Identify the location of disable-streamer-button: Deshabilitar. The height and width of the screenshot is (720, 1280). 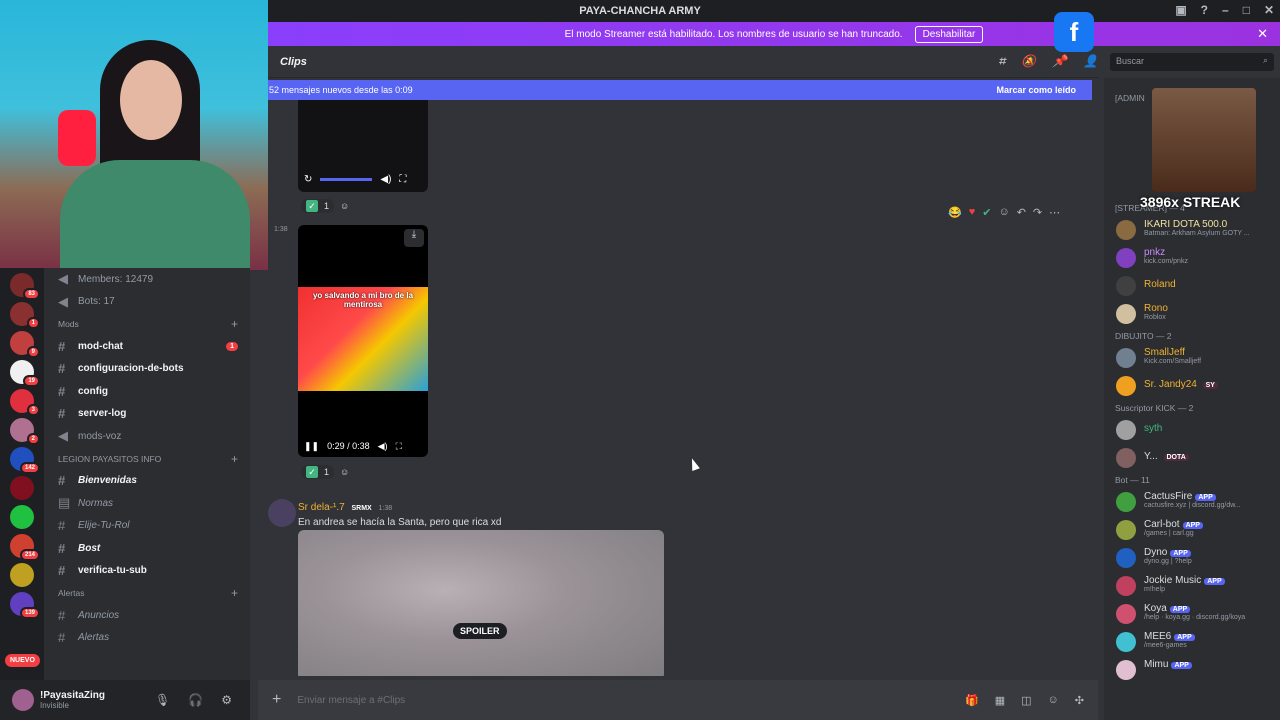
(949, 34).